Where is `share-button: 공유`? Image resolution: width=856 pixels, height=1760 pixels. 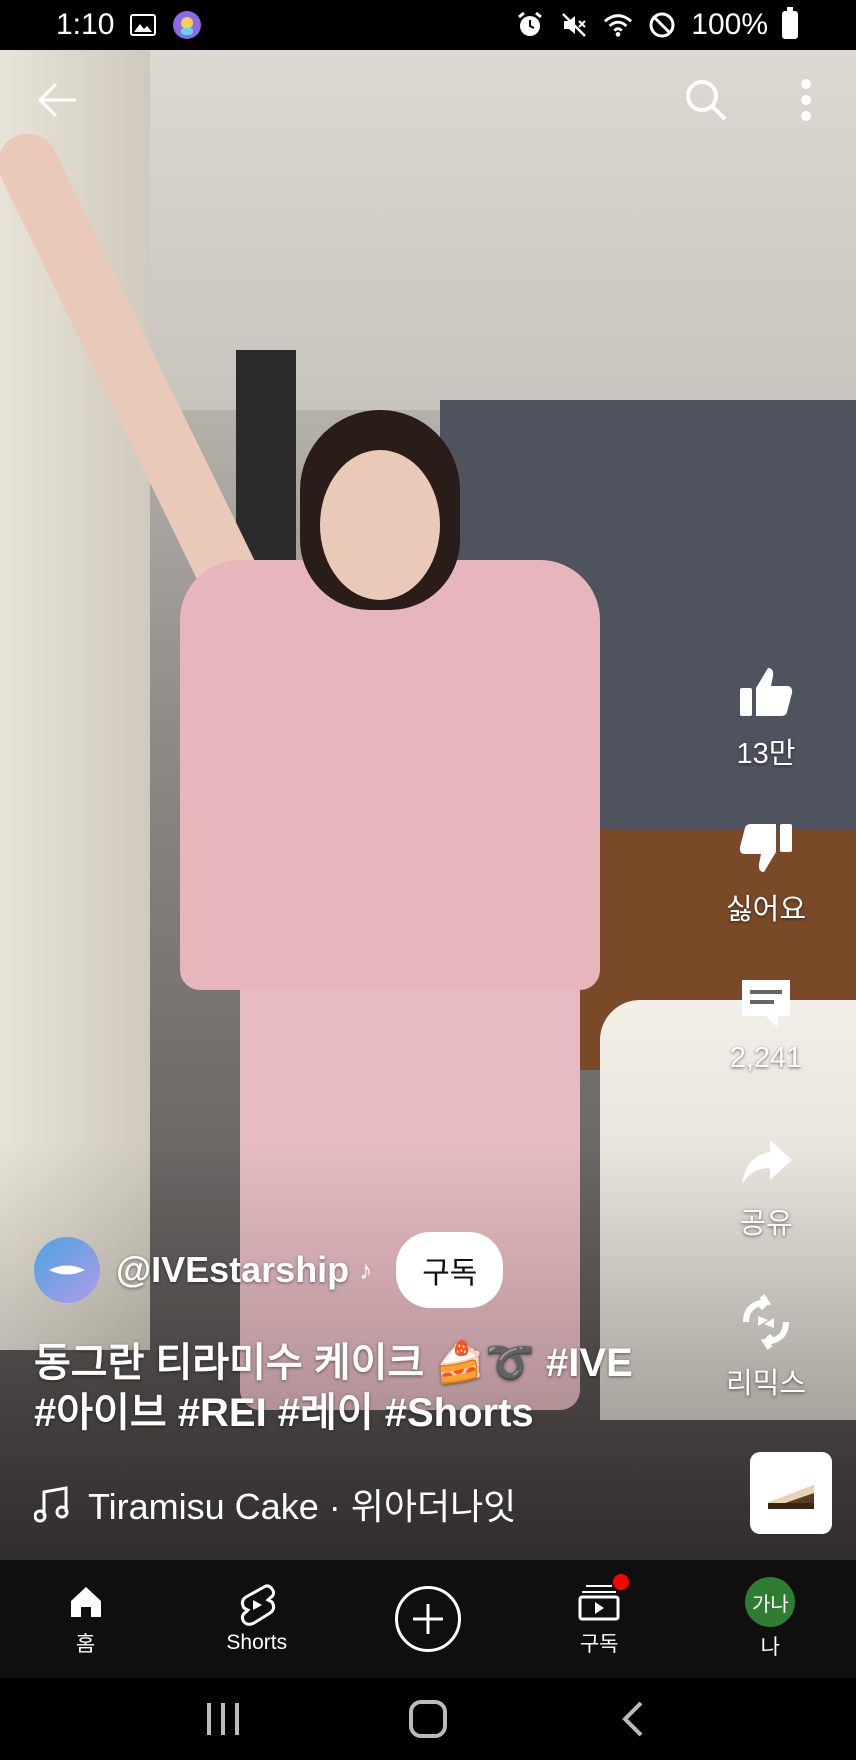 share-button: 공유 is located at coordinates (766, 1186).